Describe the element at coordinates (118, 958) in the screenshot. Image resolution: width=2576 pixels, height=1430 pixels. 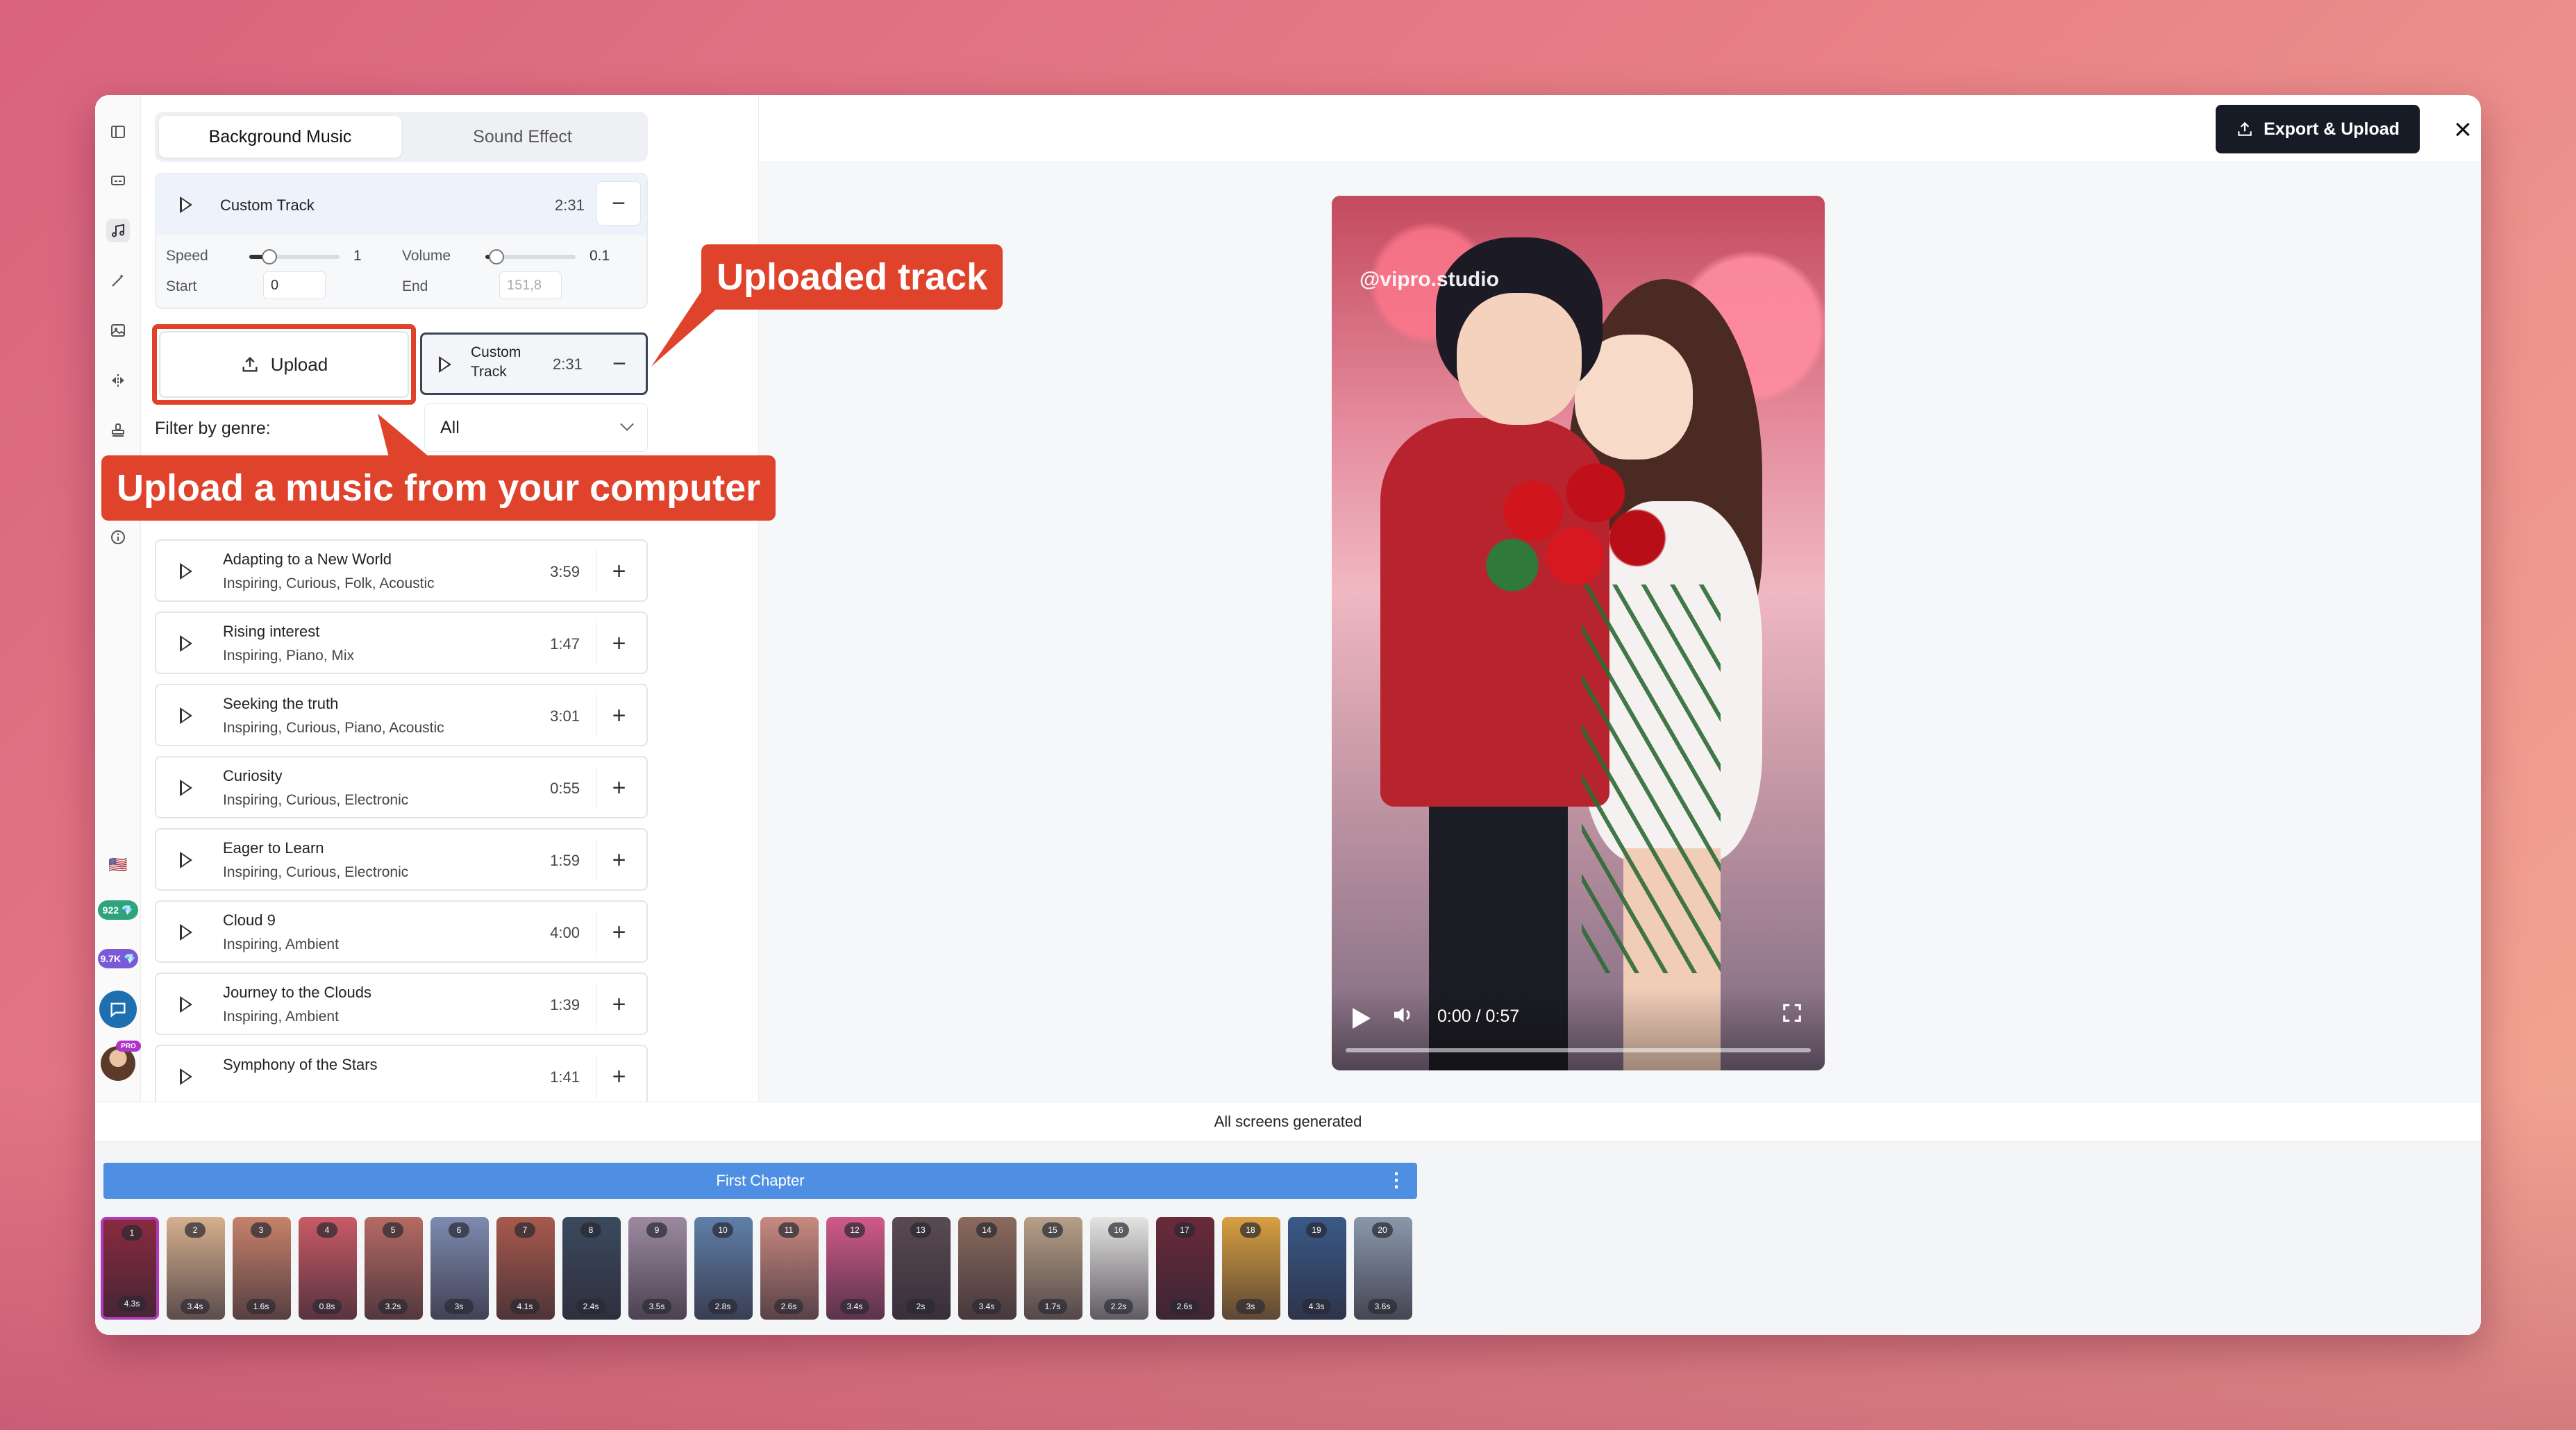
I see `gems-badge: 9.7K 💎` at that location.